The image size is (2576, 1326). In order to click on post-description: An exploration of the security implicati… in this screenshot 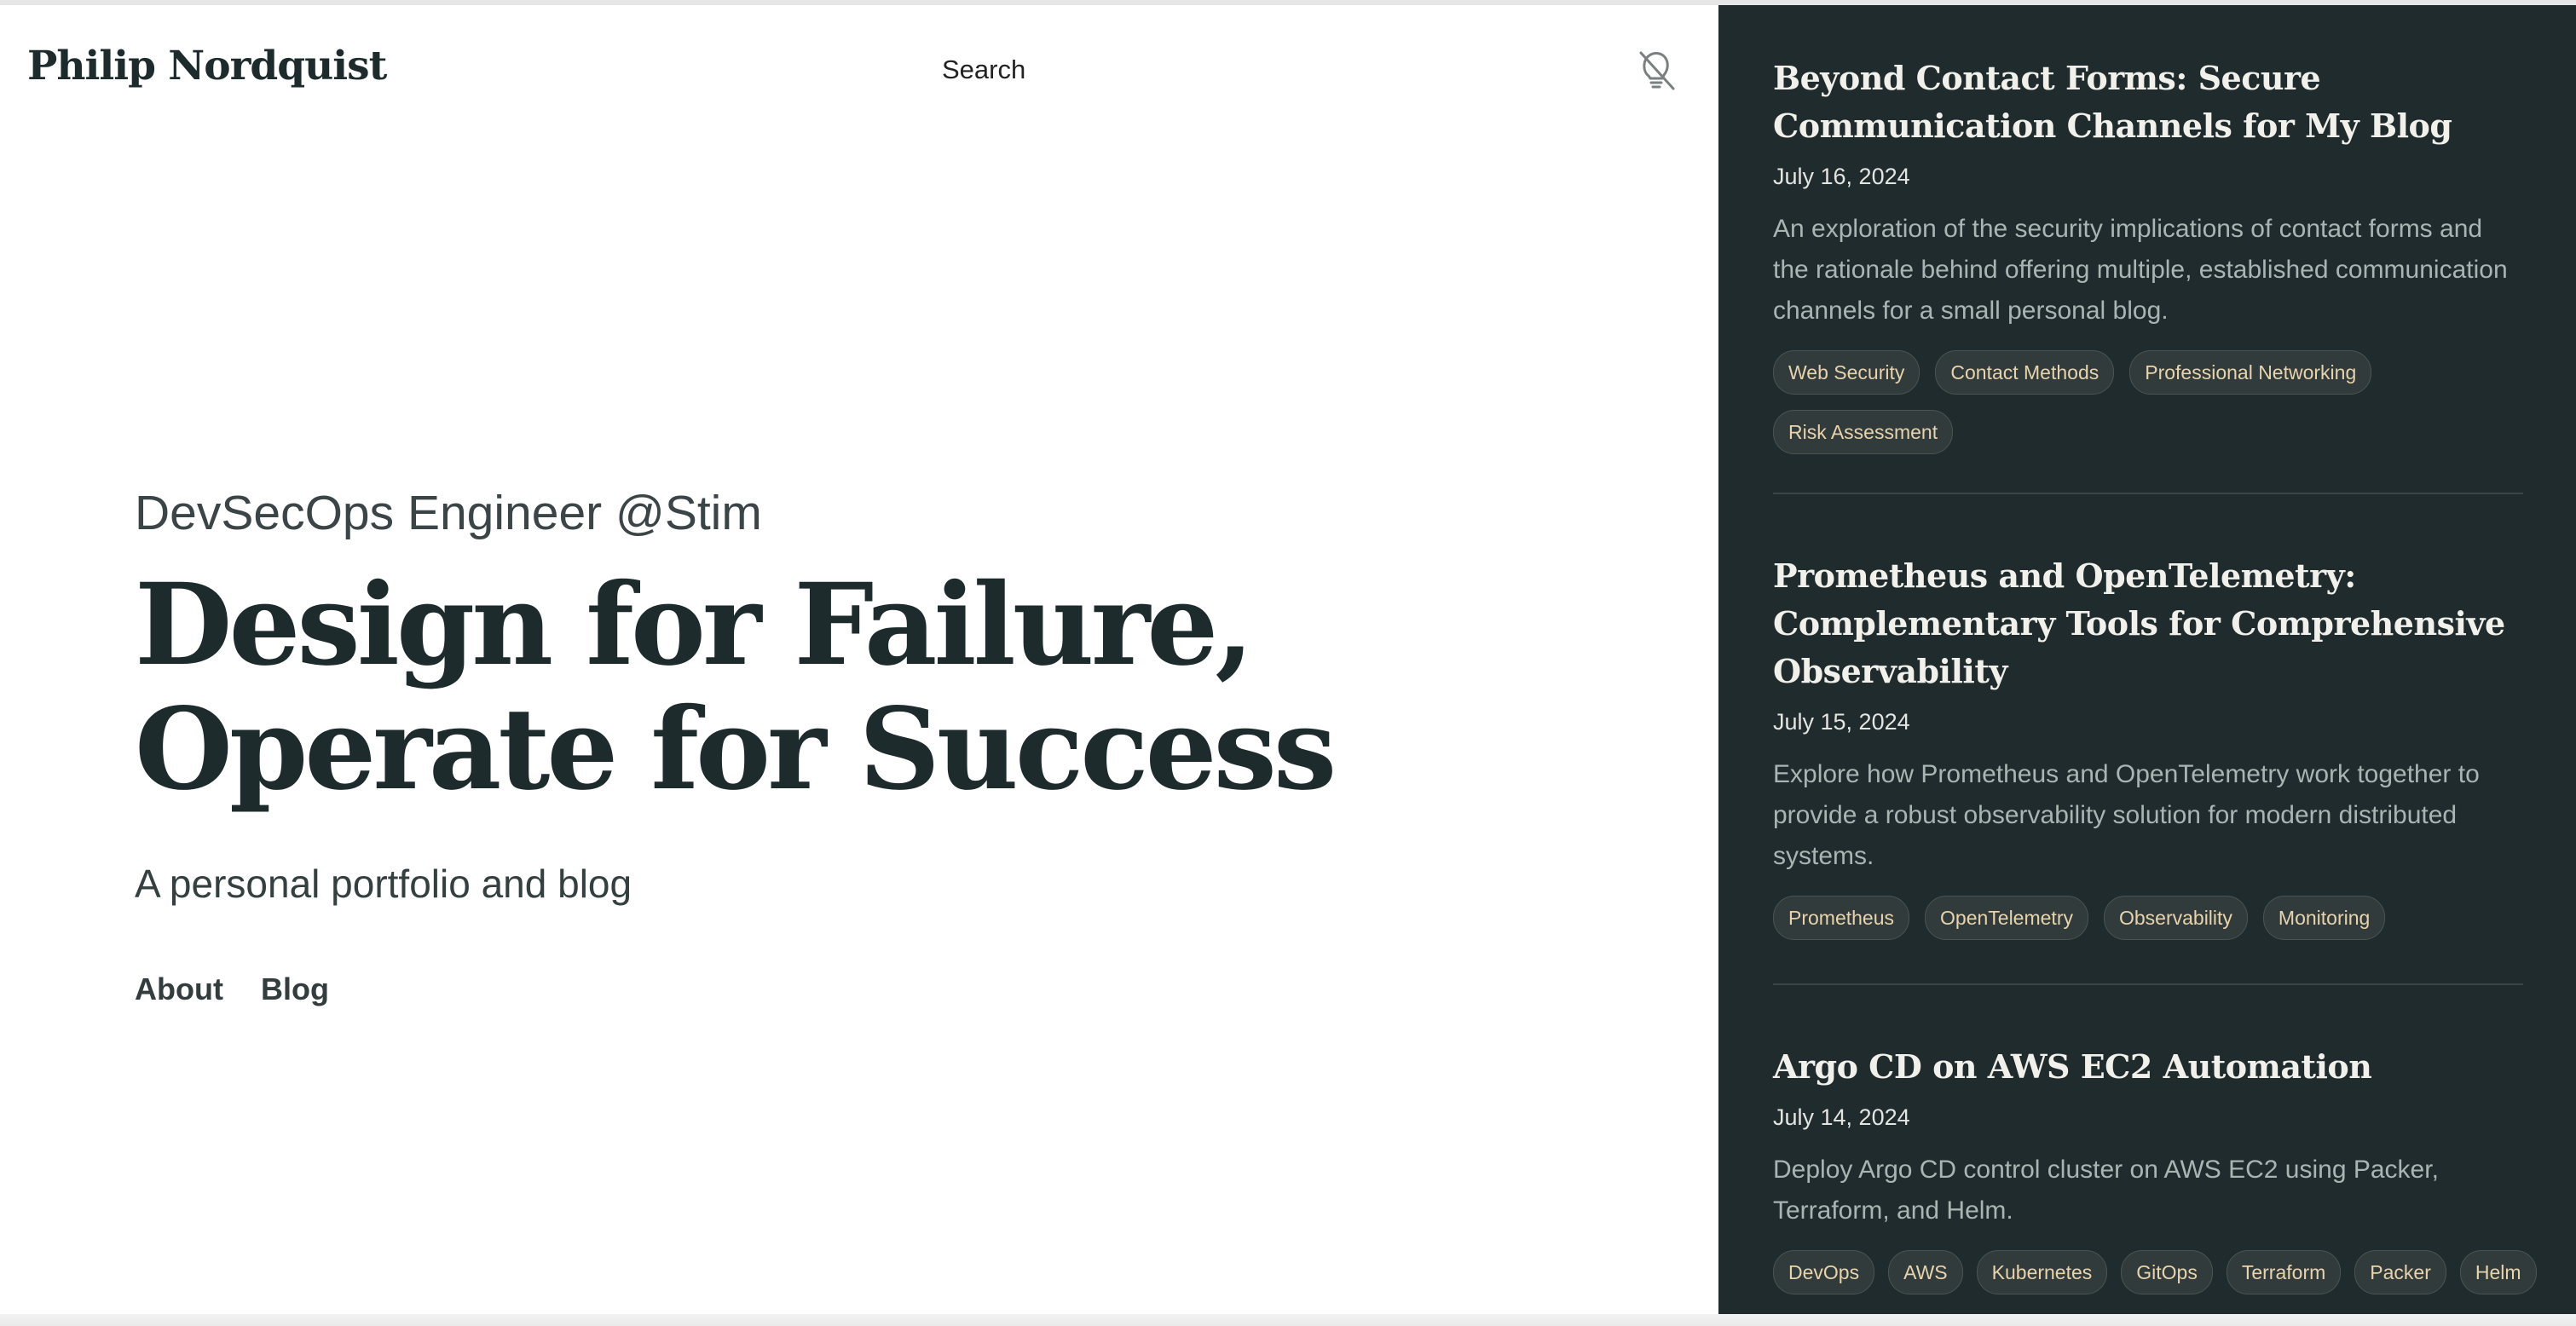, I will do `click(2140, 270)`.